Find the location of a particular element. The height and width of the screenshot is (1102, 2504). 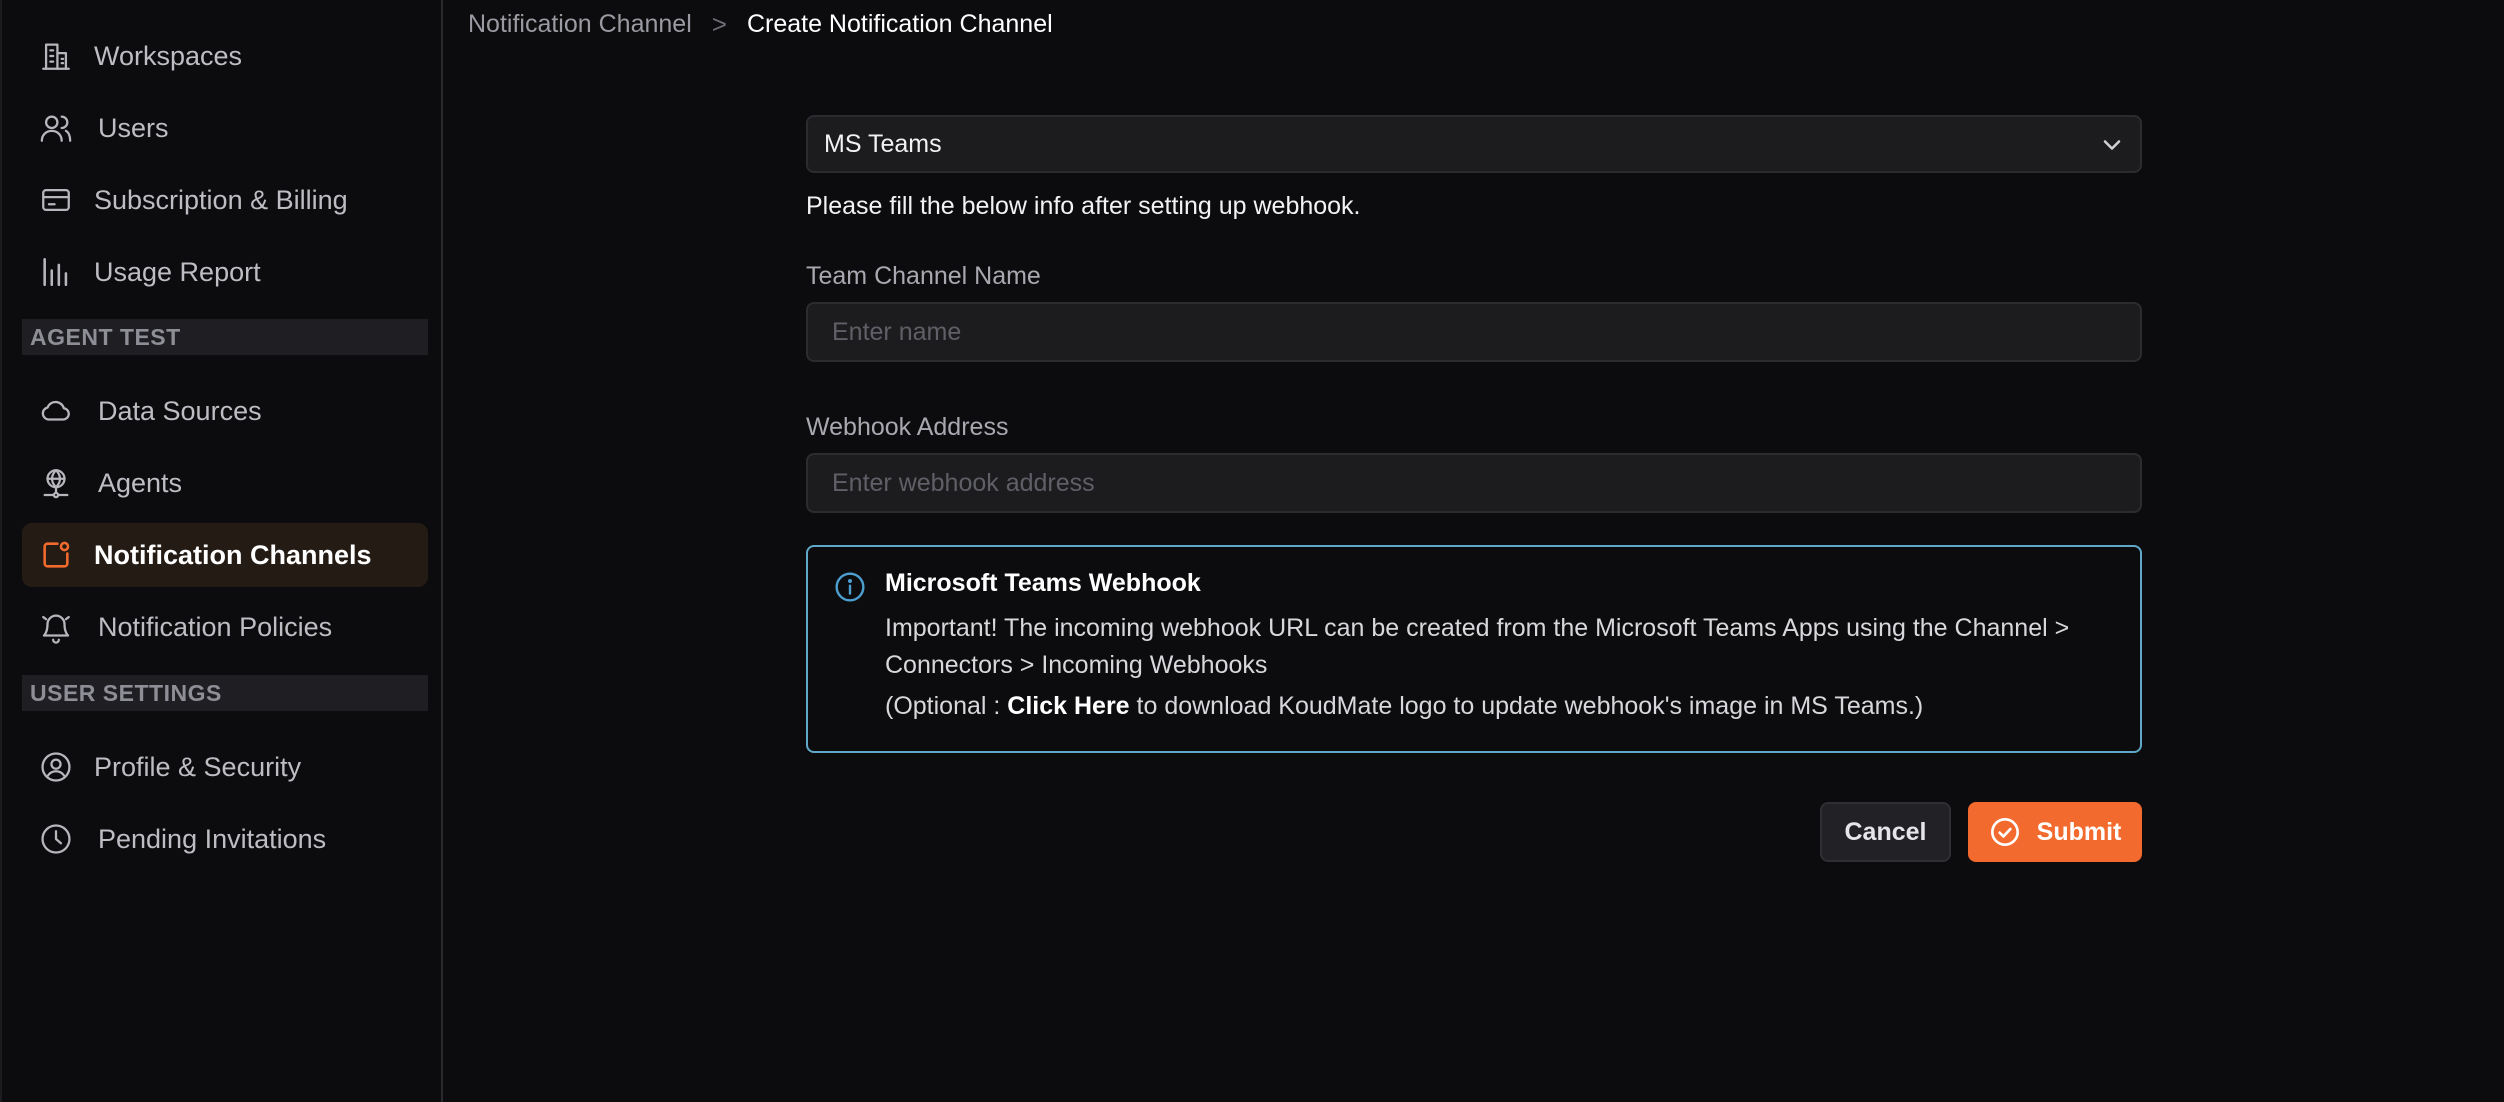

breadcrumb-parent-link: Notification Channel is located at coordinates (580, 24).